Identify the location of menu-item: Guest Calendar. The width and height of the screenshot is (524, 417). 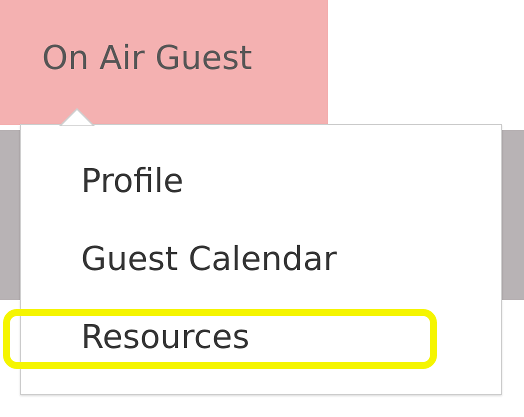
(209, 259).